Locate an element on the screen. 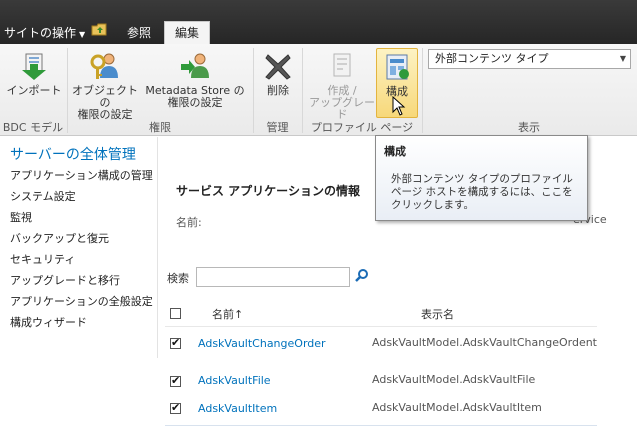 The width and height of the screenshot is (637, 434). table-bottom-divider is located at coordinates (381, 425).